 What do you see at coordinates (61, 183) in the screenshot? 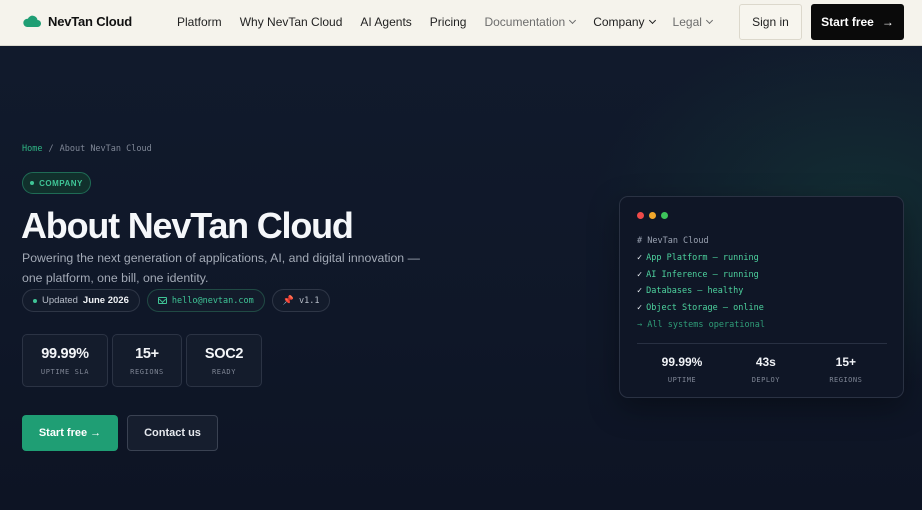
I see `section-badge-label: COMPANY` at bounding box center [61, 183].